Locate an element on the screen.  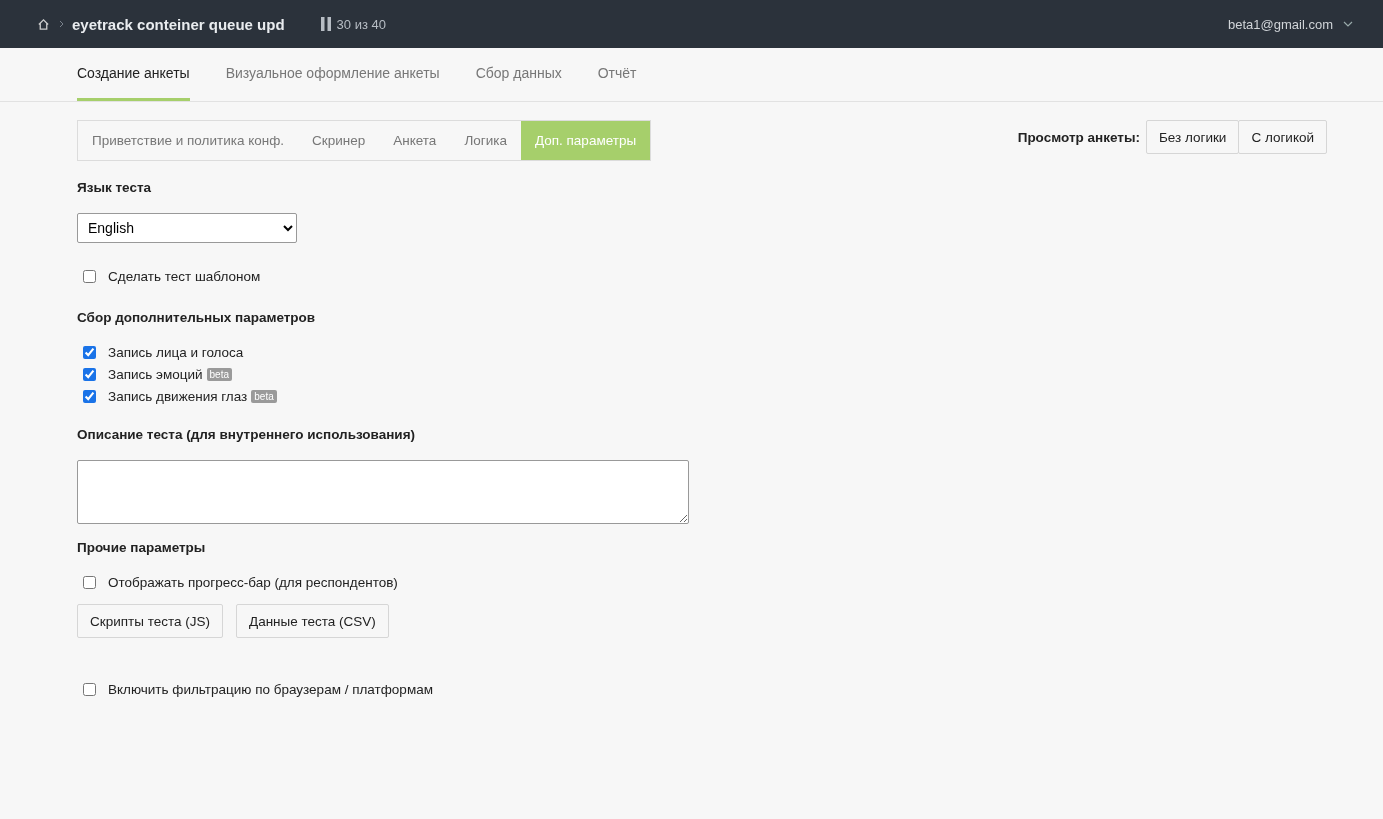
sub-tab: Анкета is located at coordinates (415, 140).